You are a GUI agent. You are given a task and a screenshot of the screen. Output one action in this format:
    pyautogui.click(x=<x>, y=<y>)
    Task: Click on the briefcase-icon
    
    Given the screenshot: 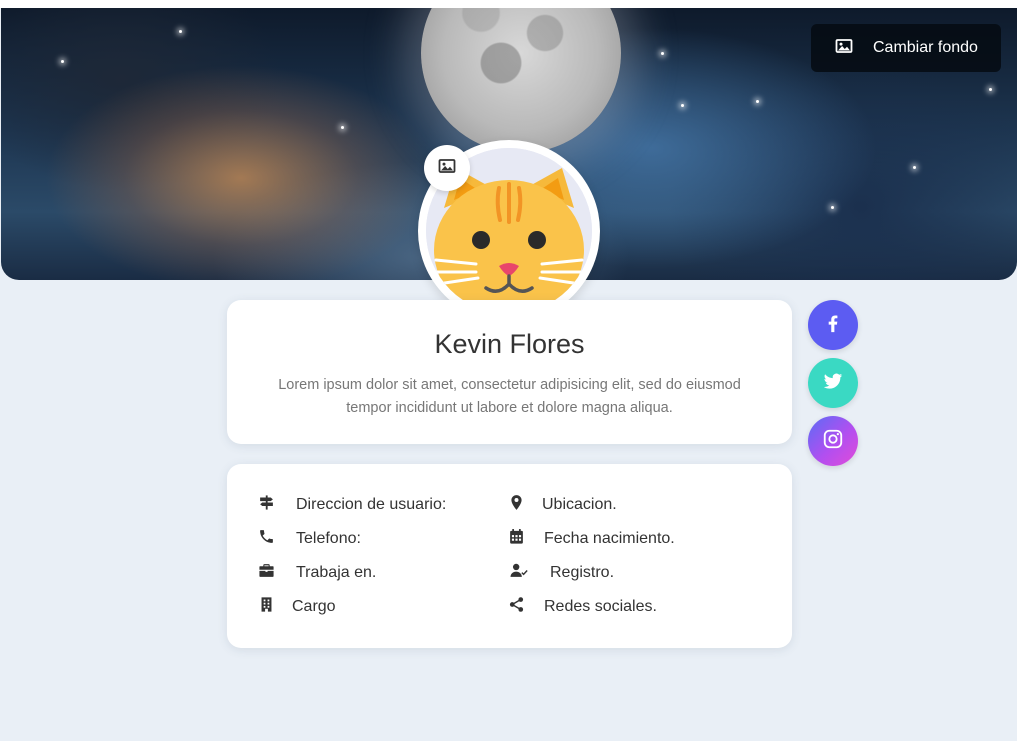 What is the action you would take?
    pyautogui.click(x=266, y=573)
    